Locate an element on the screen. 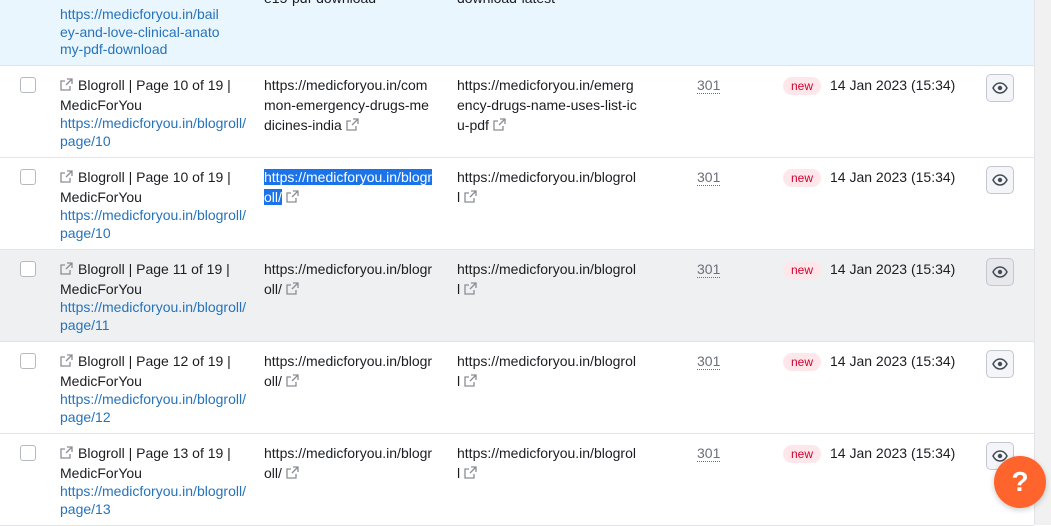 This screenshot has width=1051, height=526. help-icon: ? is located at coordinates (1020, 482).